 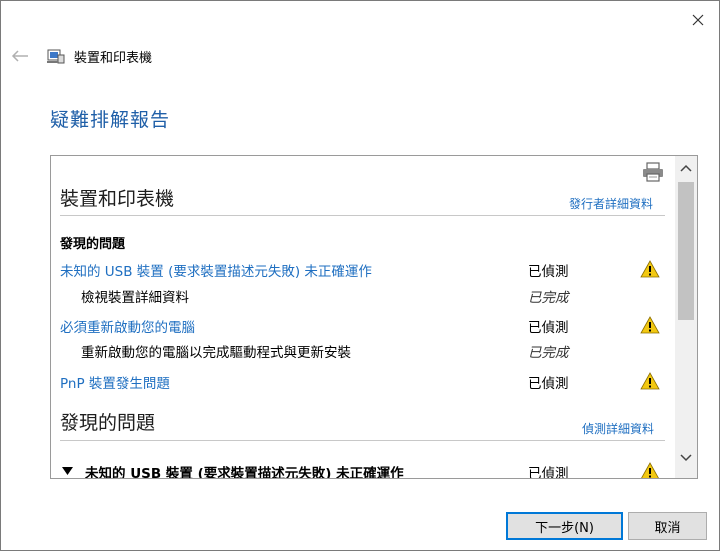 I want to click on chevron-down-icon, so click(x=686, y=458).